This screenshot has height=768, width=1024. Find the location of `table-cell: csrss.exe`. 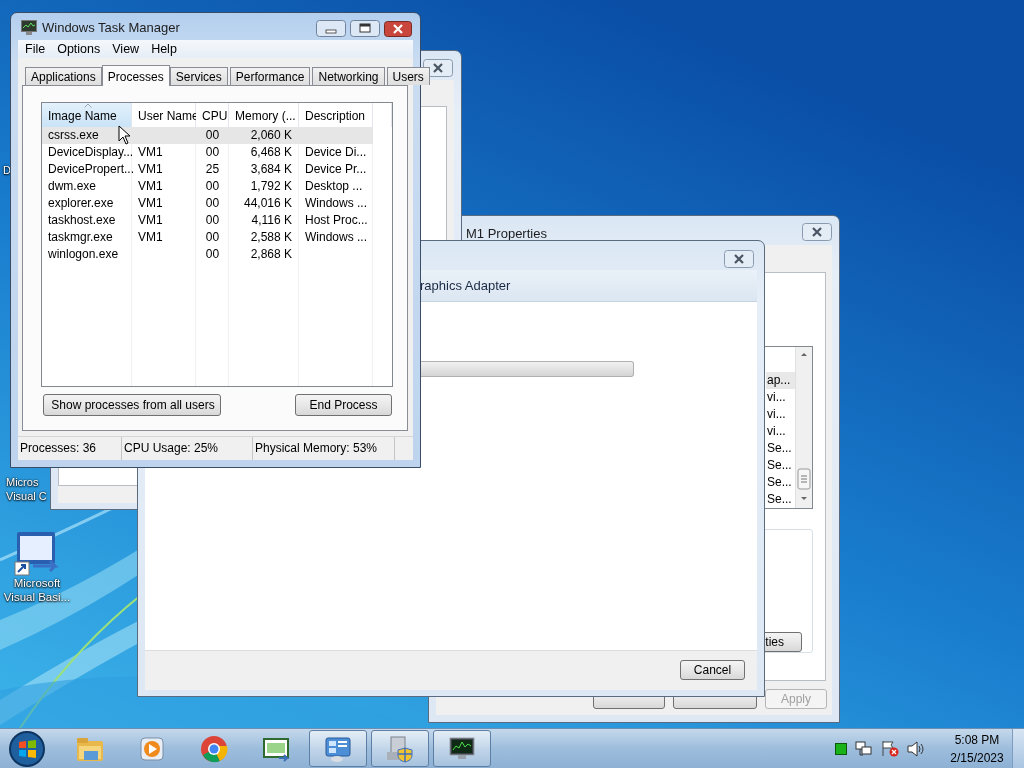

table-cell: csrss.exe is located at coordinates (73, 134).